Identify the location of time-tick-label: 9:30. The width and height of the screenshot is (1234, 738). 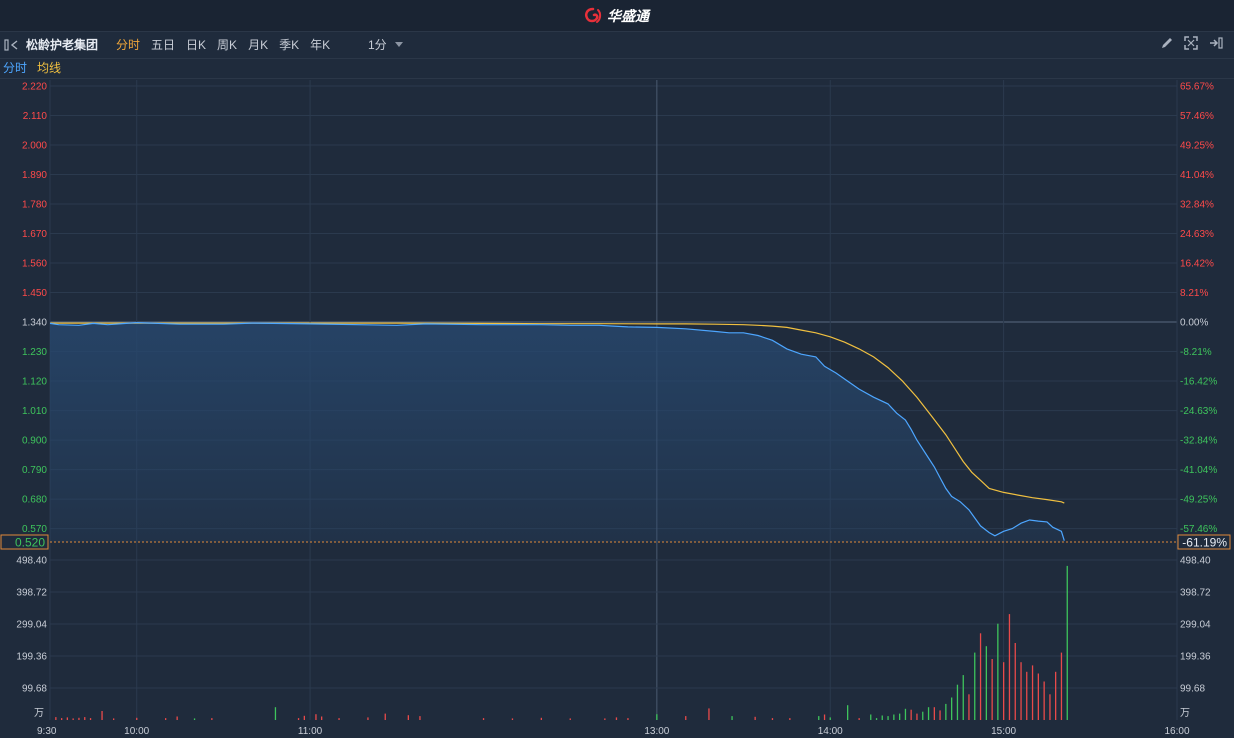
(47, 731).